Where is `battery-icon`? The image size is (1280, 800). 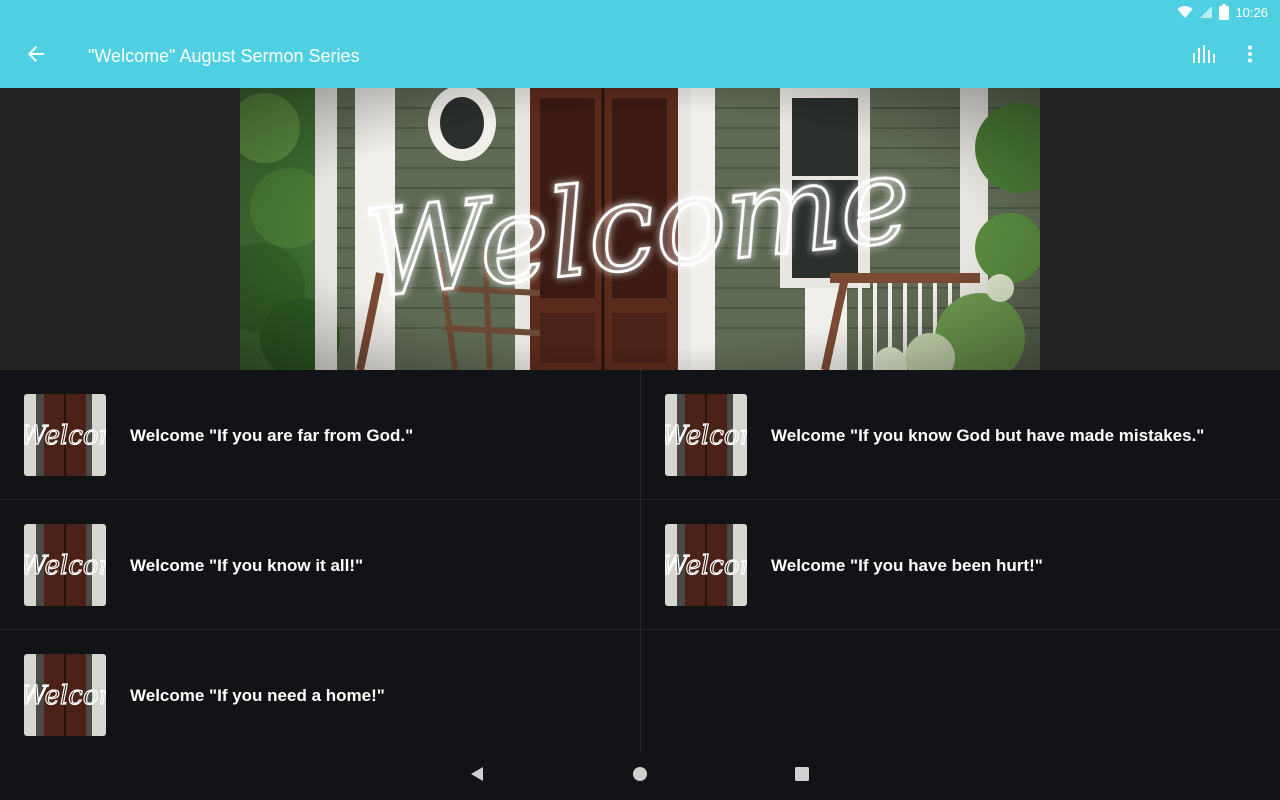
battery-icon is located at coordinates (1224, 12).